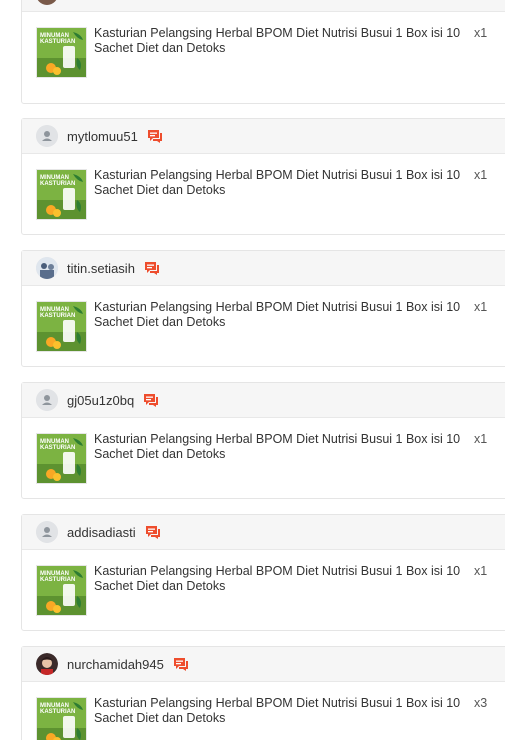  Describe the element at coordinates (101, 532) in the screenshot. I see `buyer-username: addisadiasti` at that location.